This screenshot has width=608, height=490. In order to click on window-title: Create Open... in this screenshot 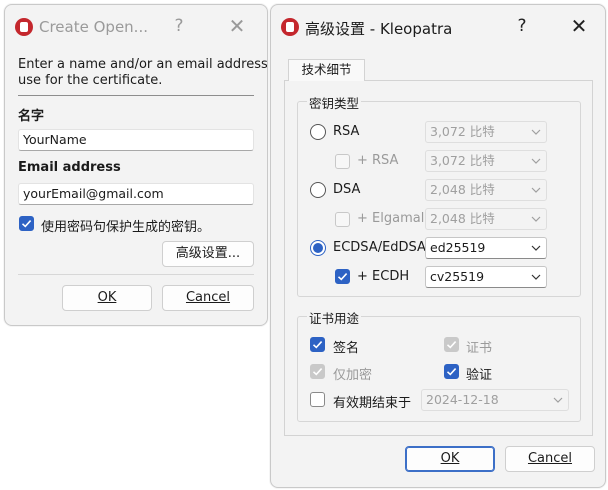, I will do `click(93, 27)`.